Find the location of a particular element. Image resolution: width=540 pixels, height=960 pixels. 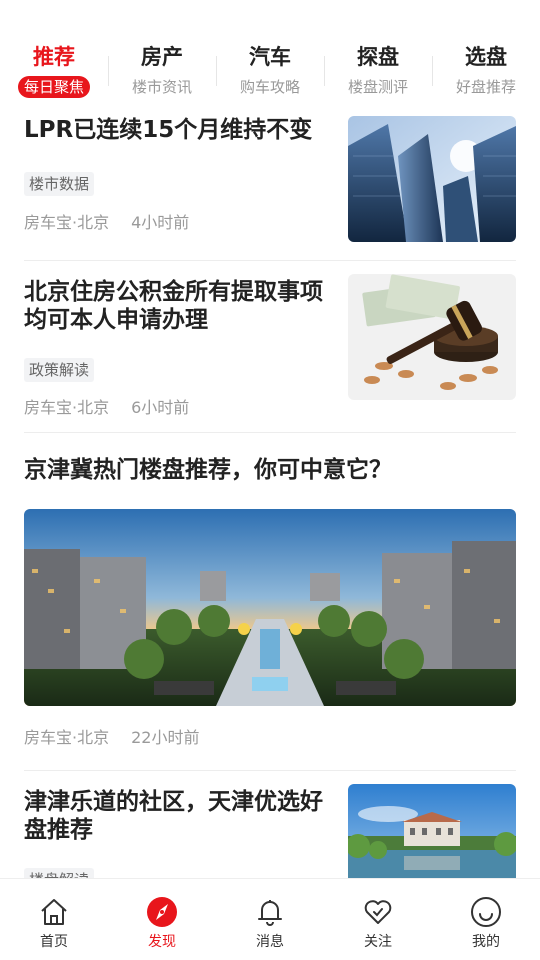

home-icon is located at coordinates (54, 912).